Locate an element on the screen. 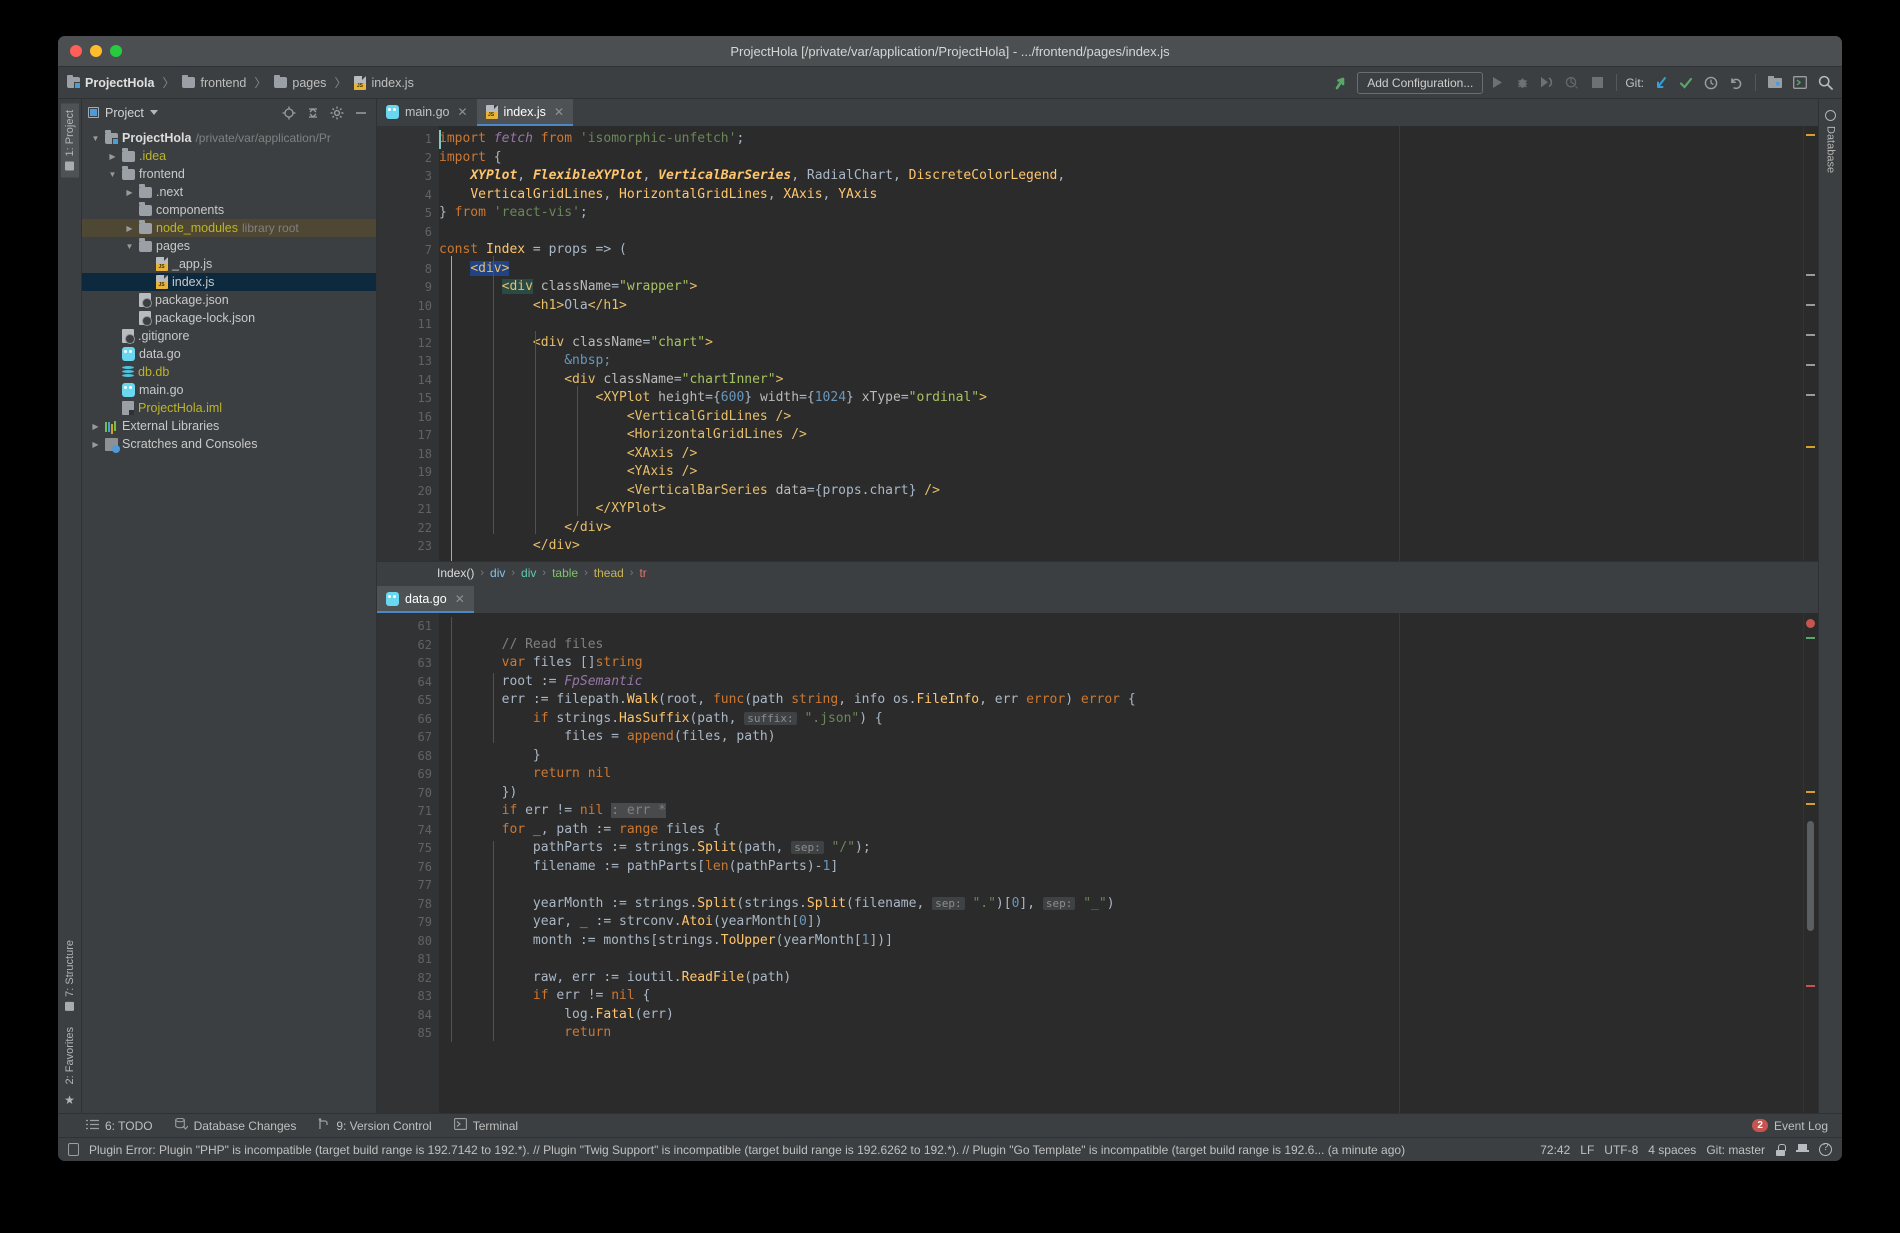 The width and height of the screenshot is (1900, 1233). git-commit-icon is located at coordinates (1686, 83).